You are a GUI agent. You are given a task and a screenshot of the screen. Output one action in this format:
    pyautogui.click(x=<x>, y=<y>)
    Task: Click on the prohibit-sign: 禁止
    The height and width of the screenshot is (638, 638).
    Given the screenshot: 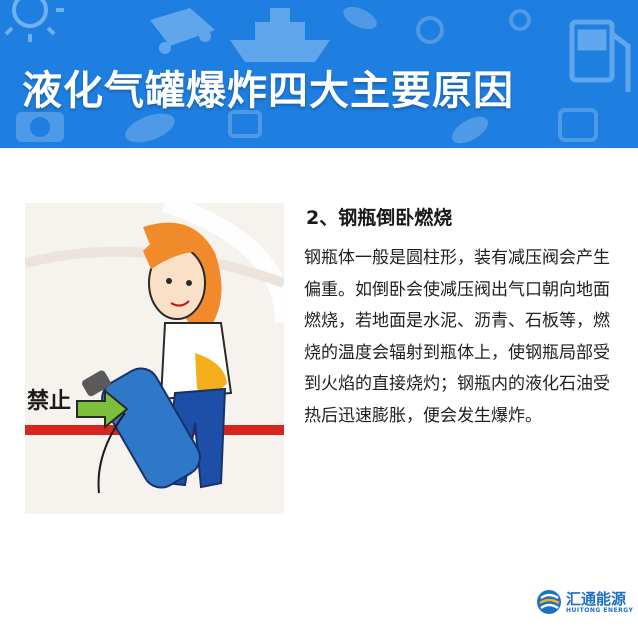 What is the action you would take?
    pyautogui.click(x=49, y=401)
    